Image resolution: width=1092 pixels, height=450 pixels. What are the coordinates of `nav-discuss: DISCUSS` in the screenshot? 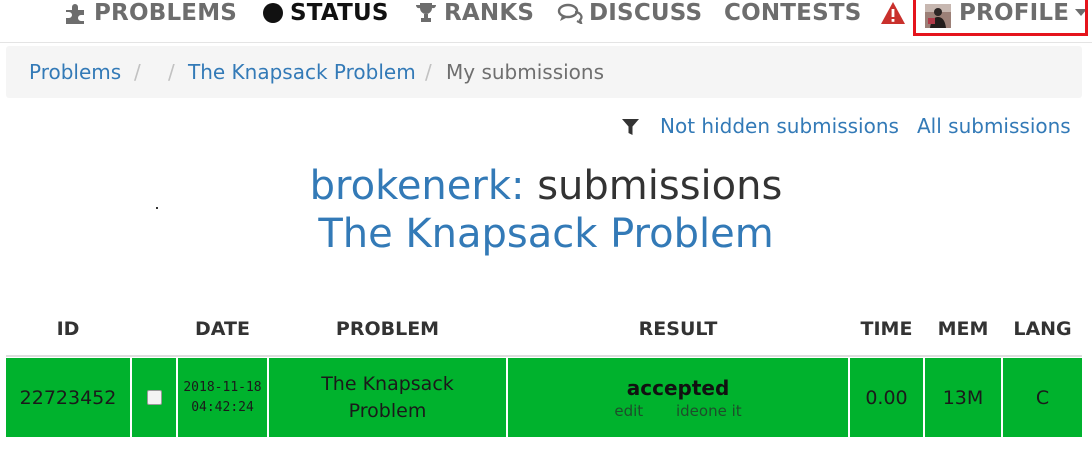 It's located at (629, 15).